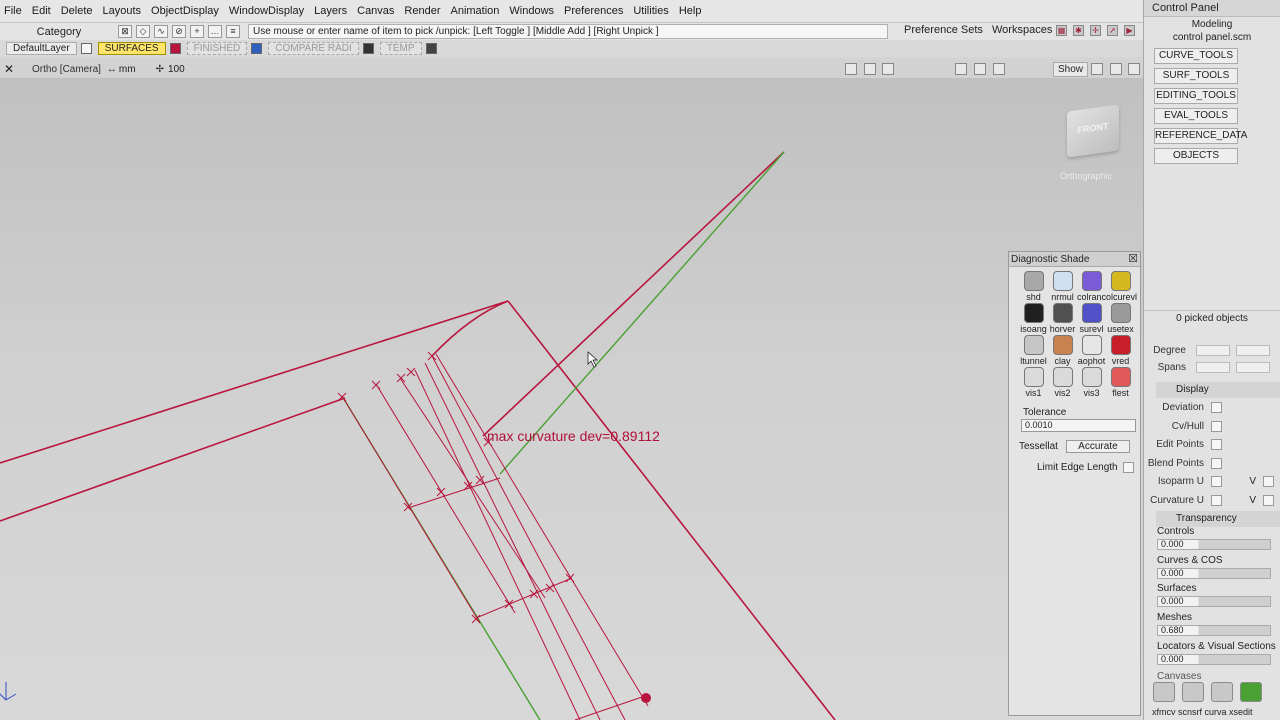 The image size is (1280, 720). What do you see at coordinates (1116, 69) in the screenshot?
I see `layout-3-icon` at bounding box center [1116, 69].